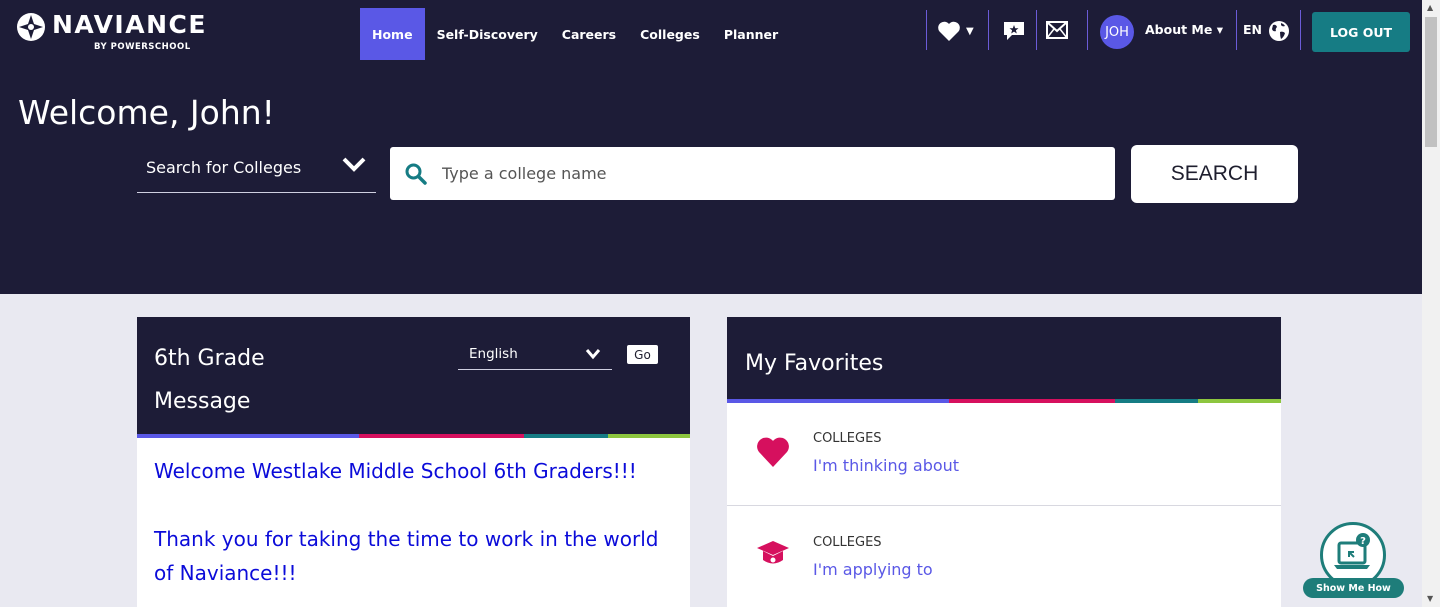 This screenshot has height=607, width=1440. I want to click on scroll-down-icon: ▼, so click(1430, 598).